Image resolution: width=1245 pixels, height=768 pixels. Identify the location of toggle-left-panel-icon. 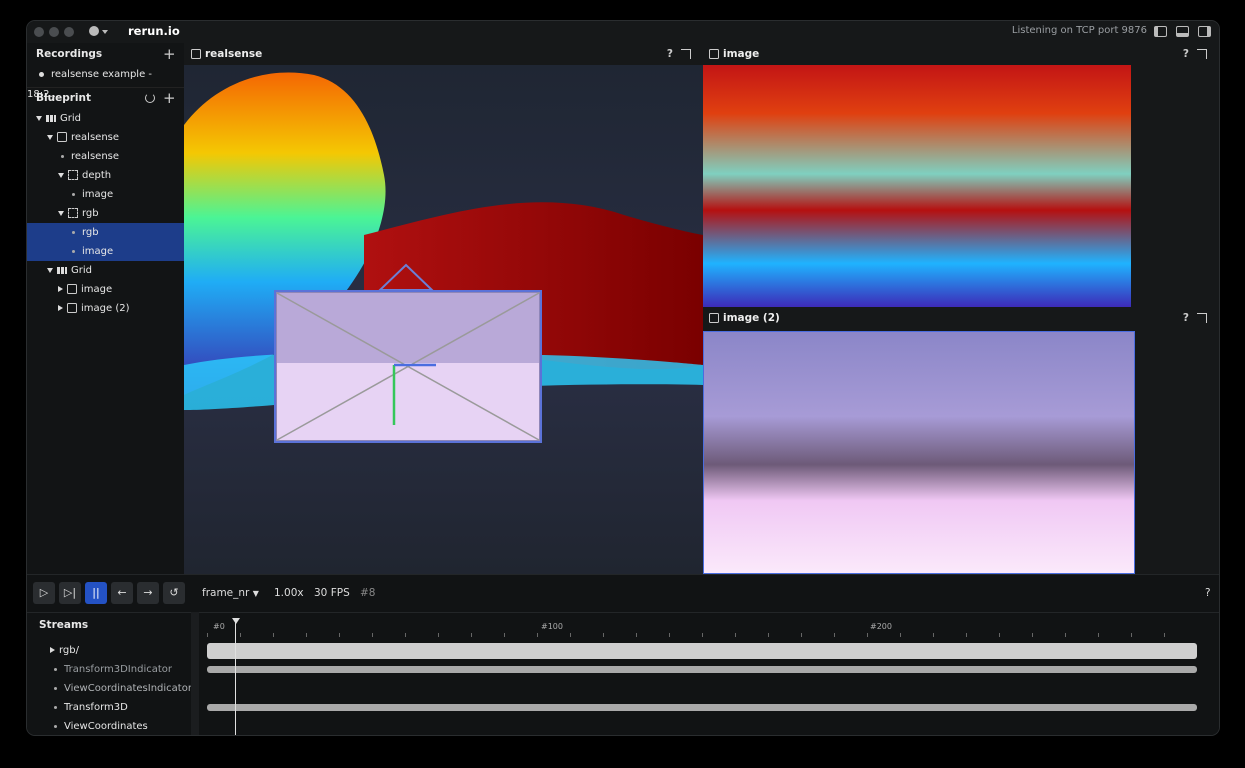
(1160, 31).